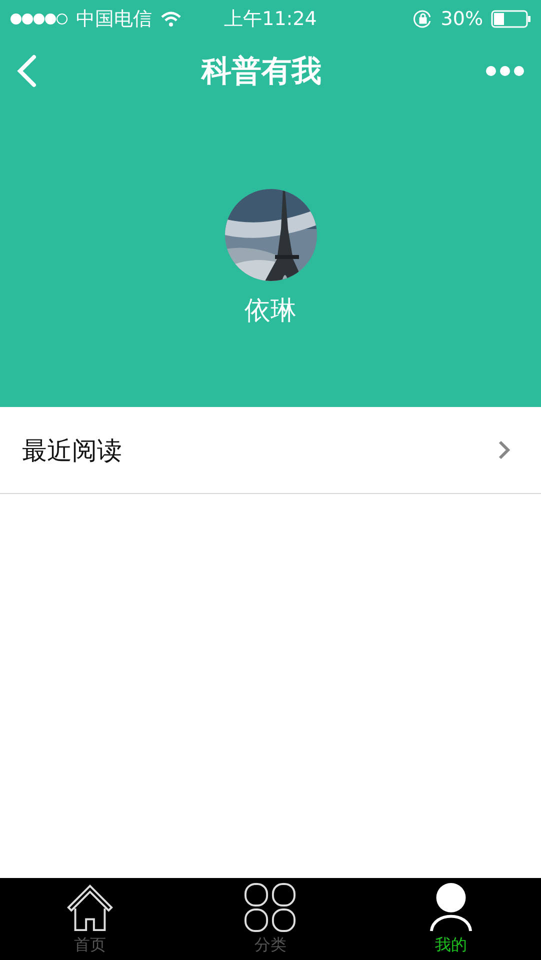  What do you see at coordinates (462, 19) in the screenshot?
I see `battery-percent: 30%` at bounding box center [462, 19].